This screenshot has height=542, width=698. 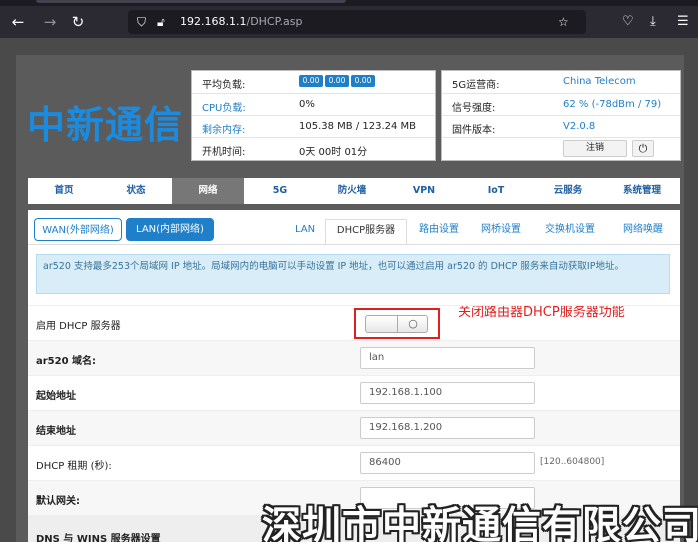 What do you see at coordinates (424, 191) in the screenshot?
I see `nav-vpn: VPN` at bounding box center [424, 191].